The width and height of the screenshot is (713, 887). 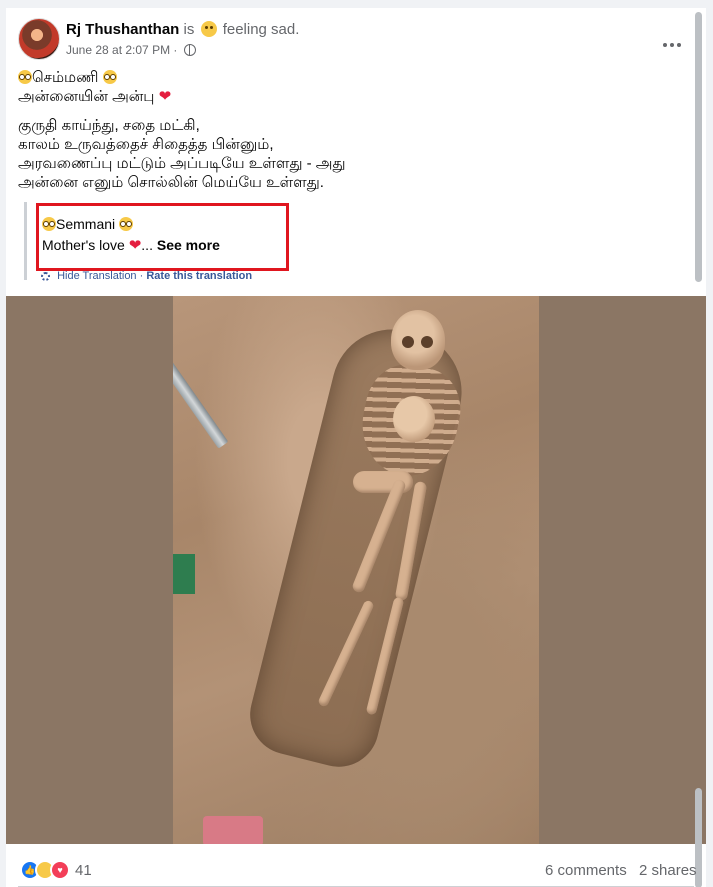 What do you see at coordinates (83, 870) in the screenshot?
I see `reaction-count: 41` at bounding box center [83, 870].